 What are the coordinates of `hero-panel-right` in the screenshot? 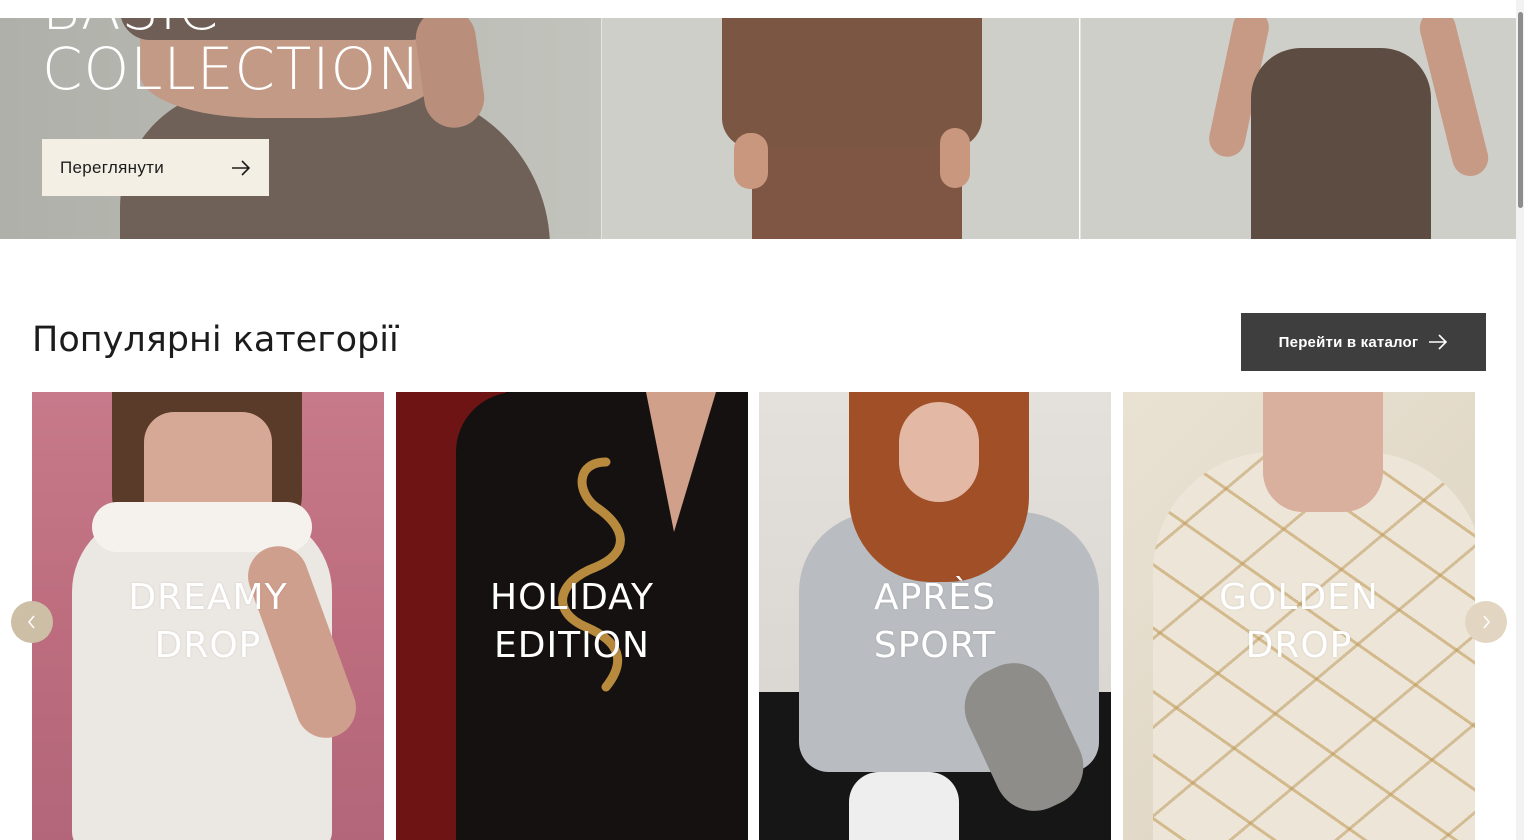 It's located at (1298, 128).